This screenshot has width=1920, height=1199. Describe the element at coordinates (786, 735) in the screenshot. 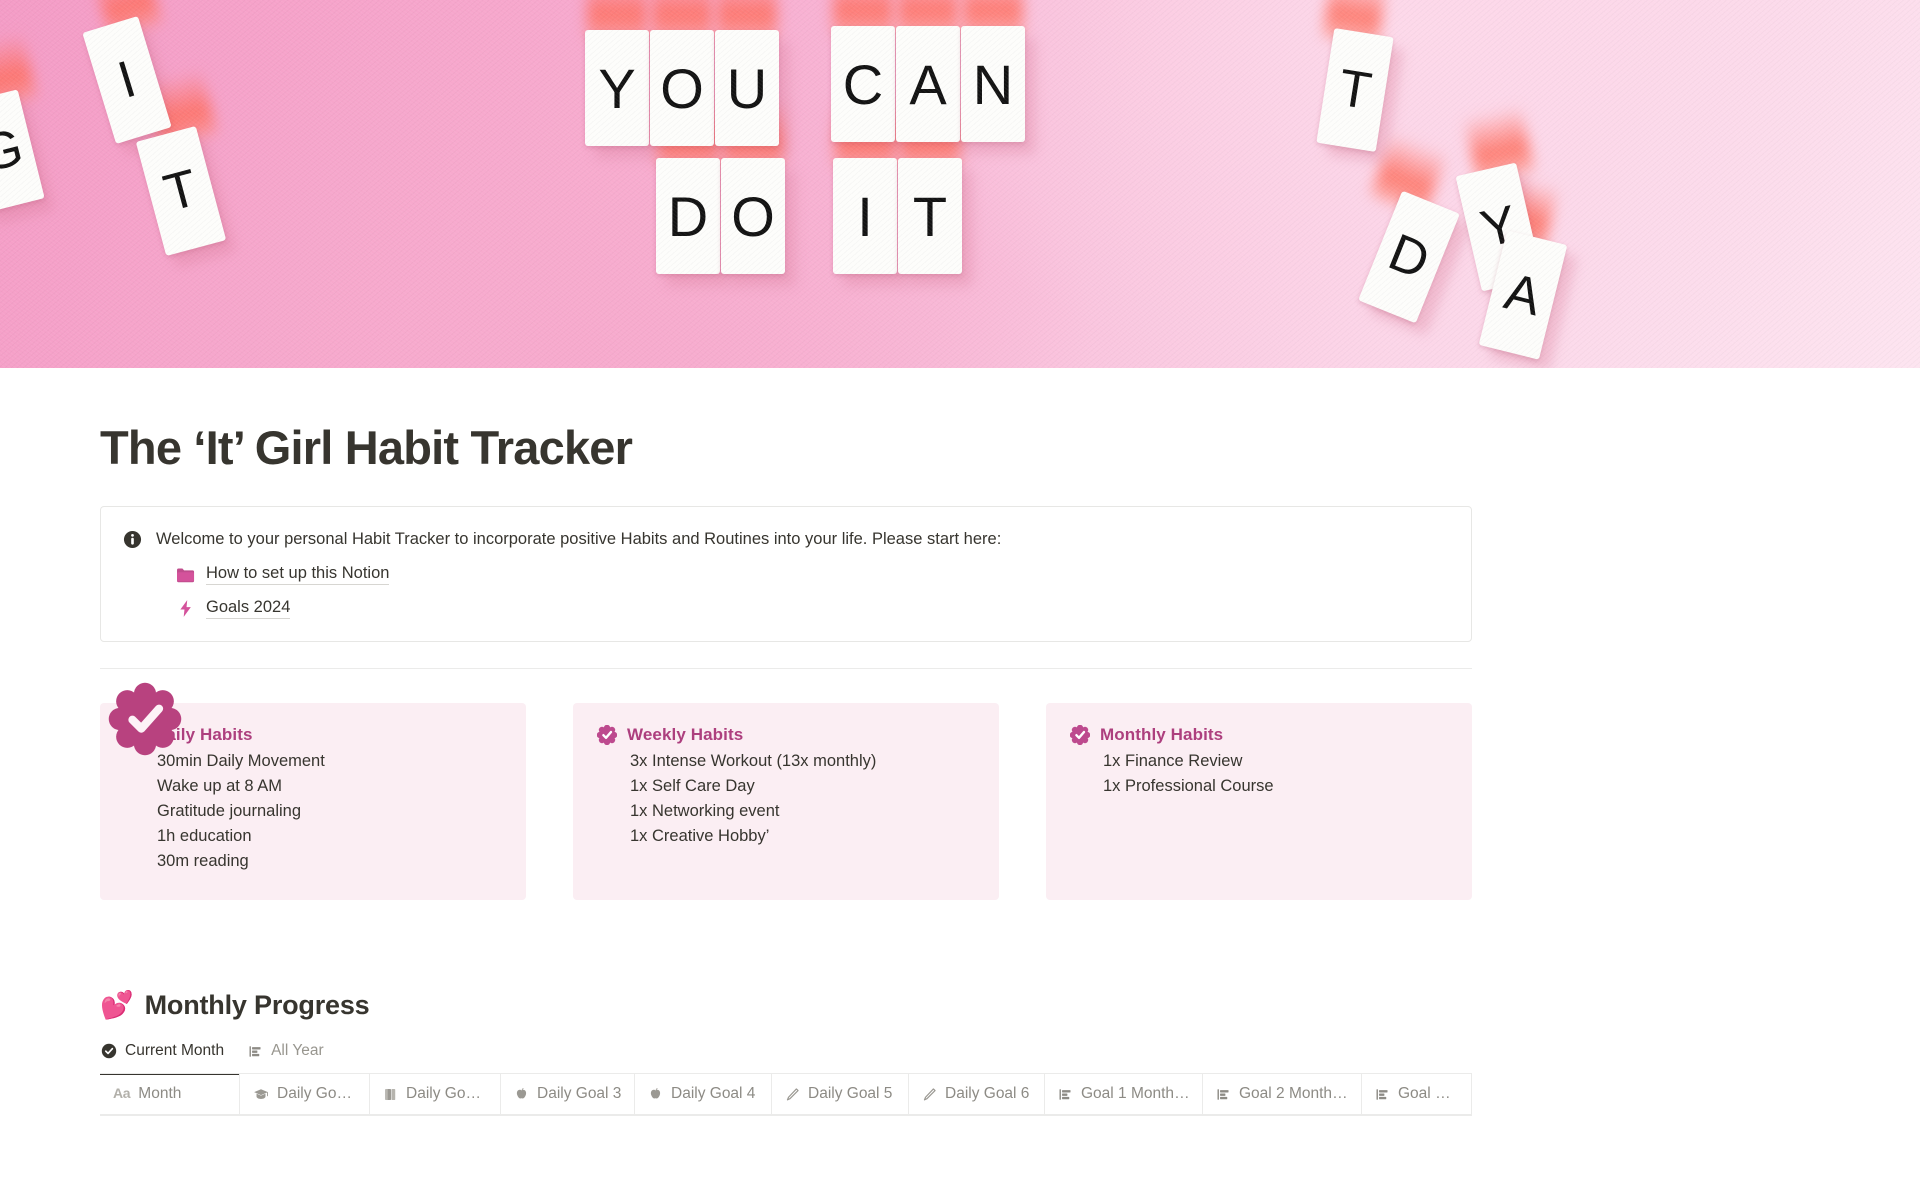

I see `habit-card-header: Weekly Habits` at that location.